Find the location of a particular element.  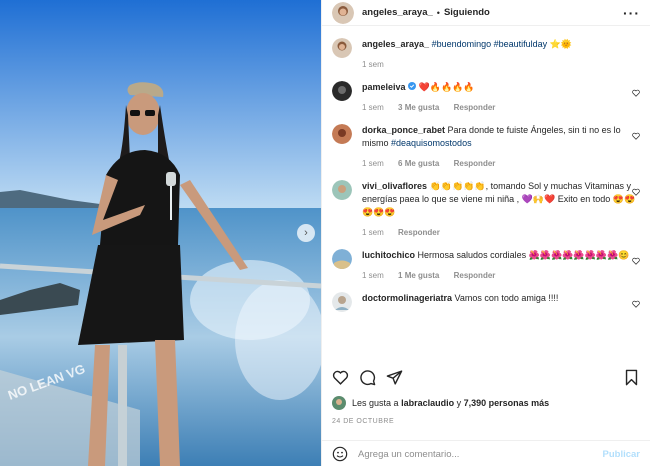

emoji-icon is located at coordinates (340, 454).